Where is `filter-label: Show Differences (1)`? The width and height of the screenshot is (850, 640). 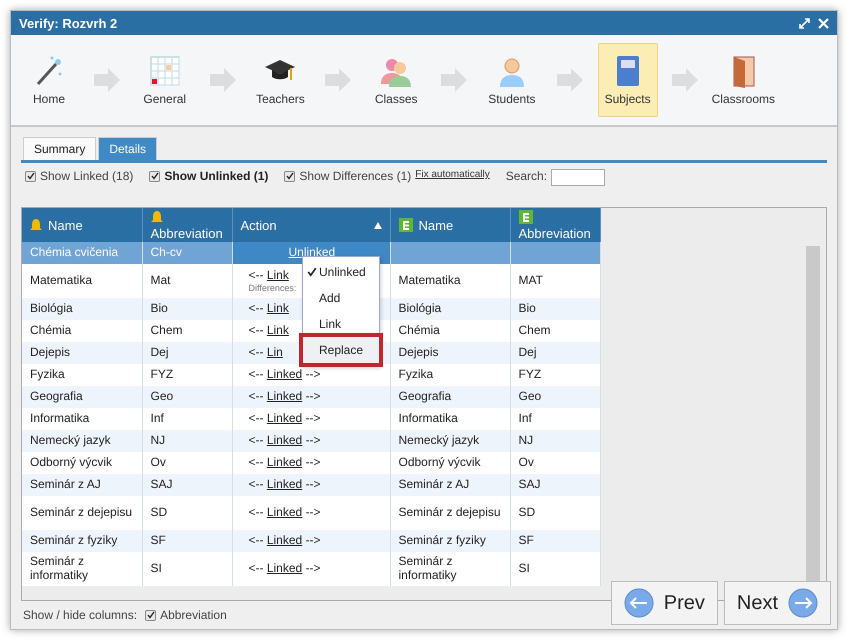 filter-label: Show Differences (1) is located at coordinates (355, 176).